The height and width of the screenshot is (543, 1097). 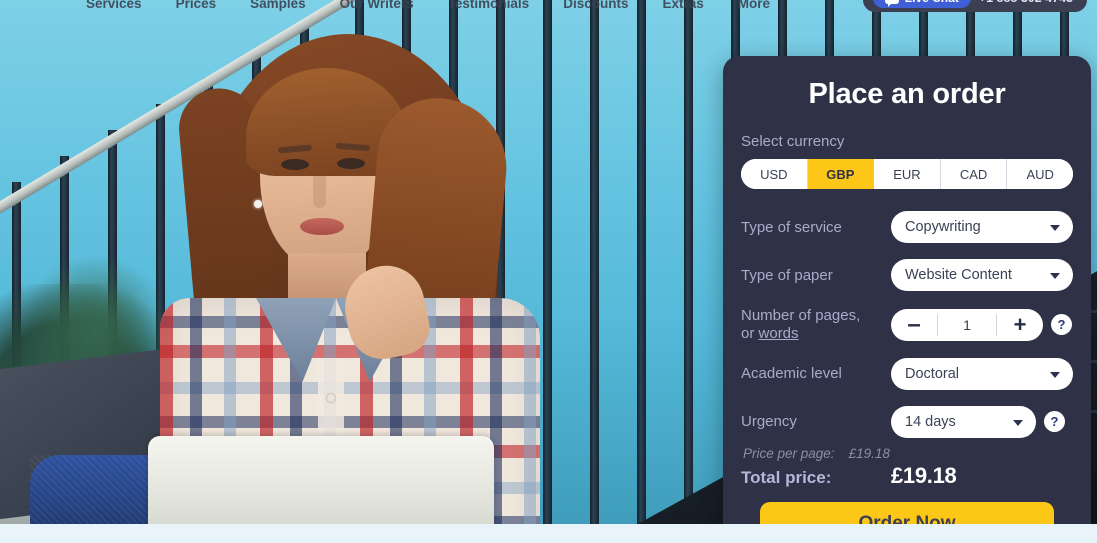 What do you see at coordinates (321, 480) in the screenshot?
I see `laptop` at bounding box center [321, 480].